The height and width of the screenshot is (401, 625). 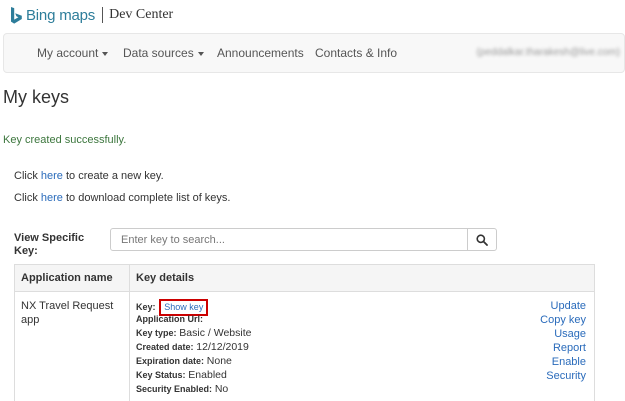 I want to click on nav-contacts-info-label: Contacts & Info, so click(x=356, y=53).